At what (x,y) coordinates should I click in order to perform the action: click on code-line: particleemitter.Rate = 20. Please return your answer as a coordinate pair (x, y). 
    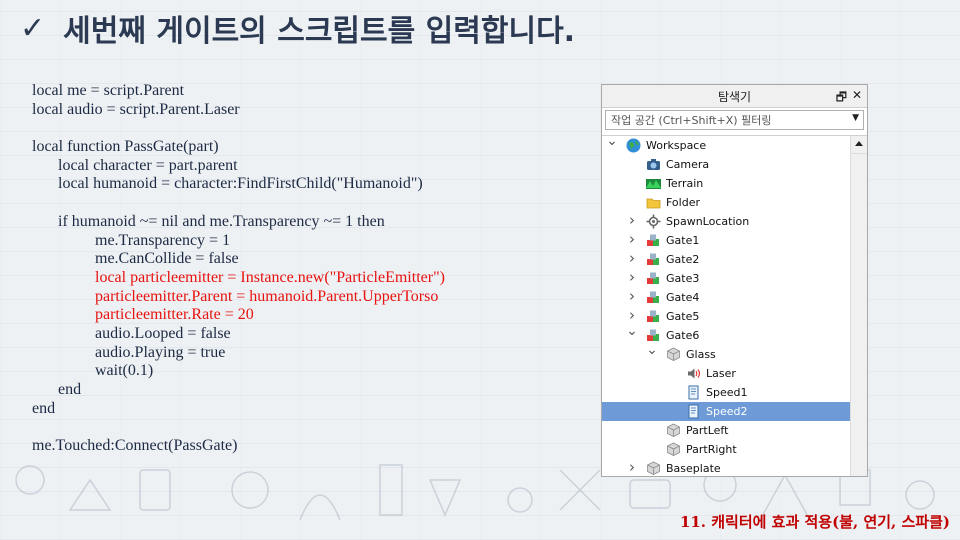
    Looking at the image, I should click on (174, 315).